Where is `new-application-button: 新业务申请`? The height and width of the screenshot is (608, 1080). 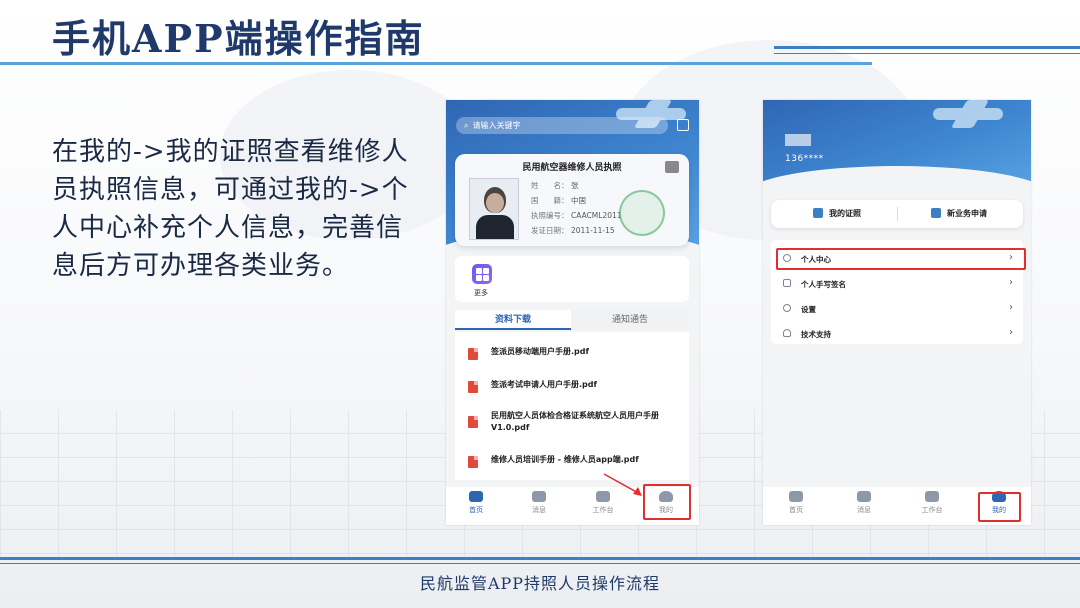
new-application-button: 新业务申请 is located at coordinates (959, 213).